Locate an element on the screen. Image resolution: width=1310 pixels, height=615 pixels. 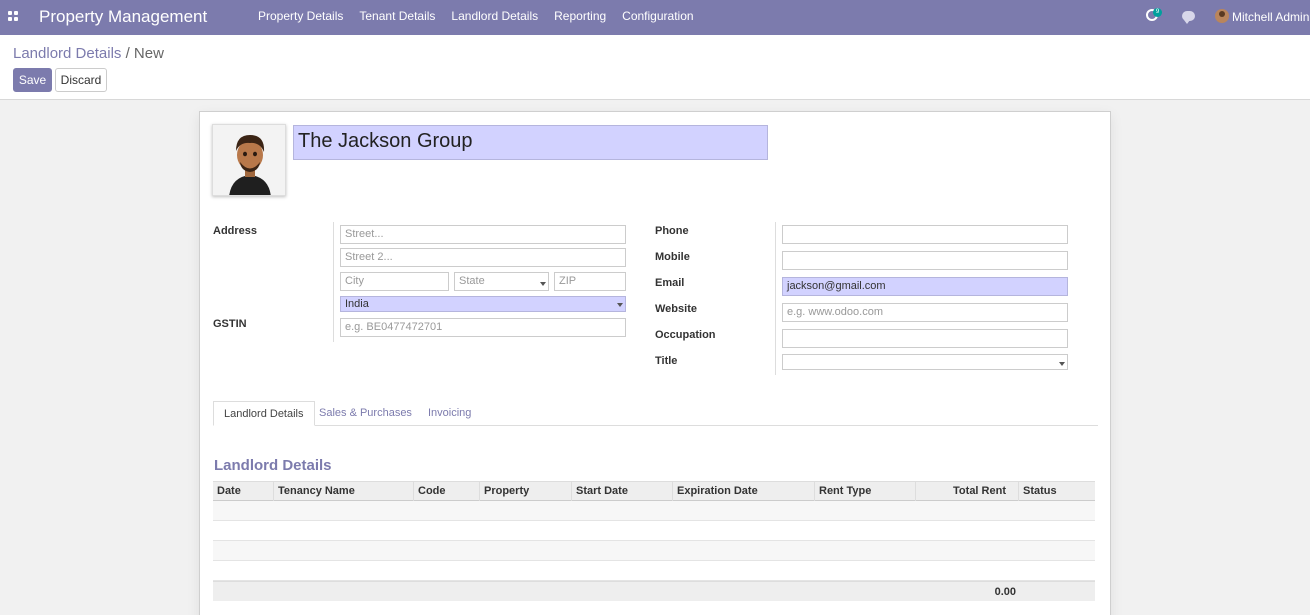
total-rent-sum: 0.00 is located at coordinates (1005, 592).